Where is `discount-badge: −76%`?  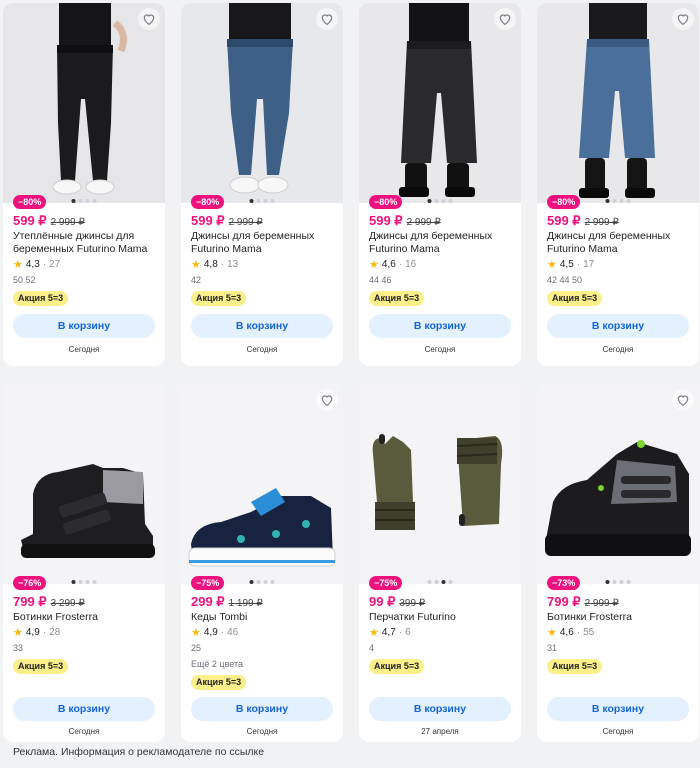 discount-badge: −76% is located at coordinates (30, 583).